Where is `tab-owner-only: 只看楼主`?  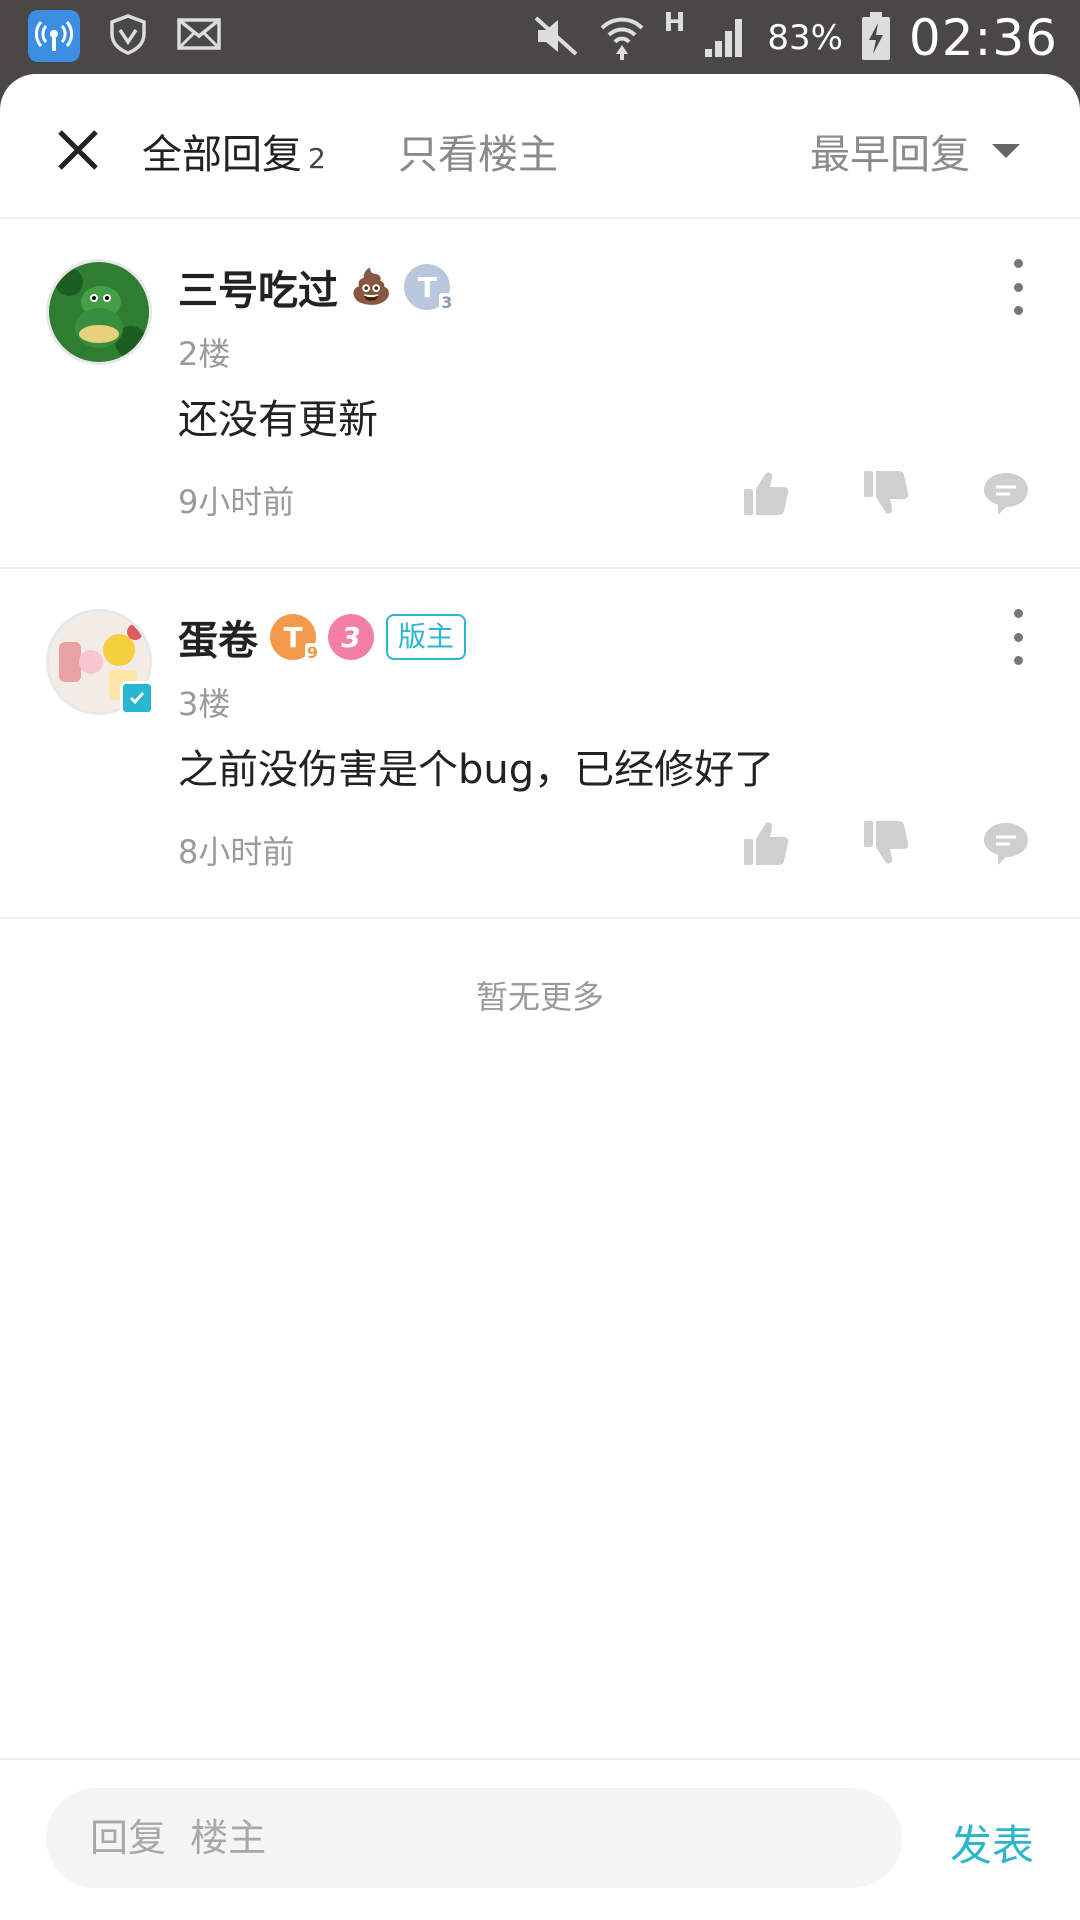 tab-owner-only: 只看楼主 is located at coordinates (478, 151).